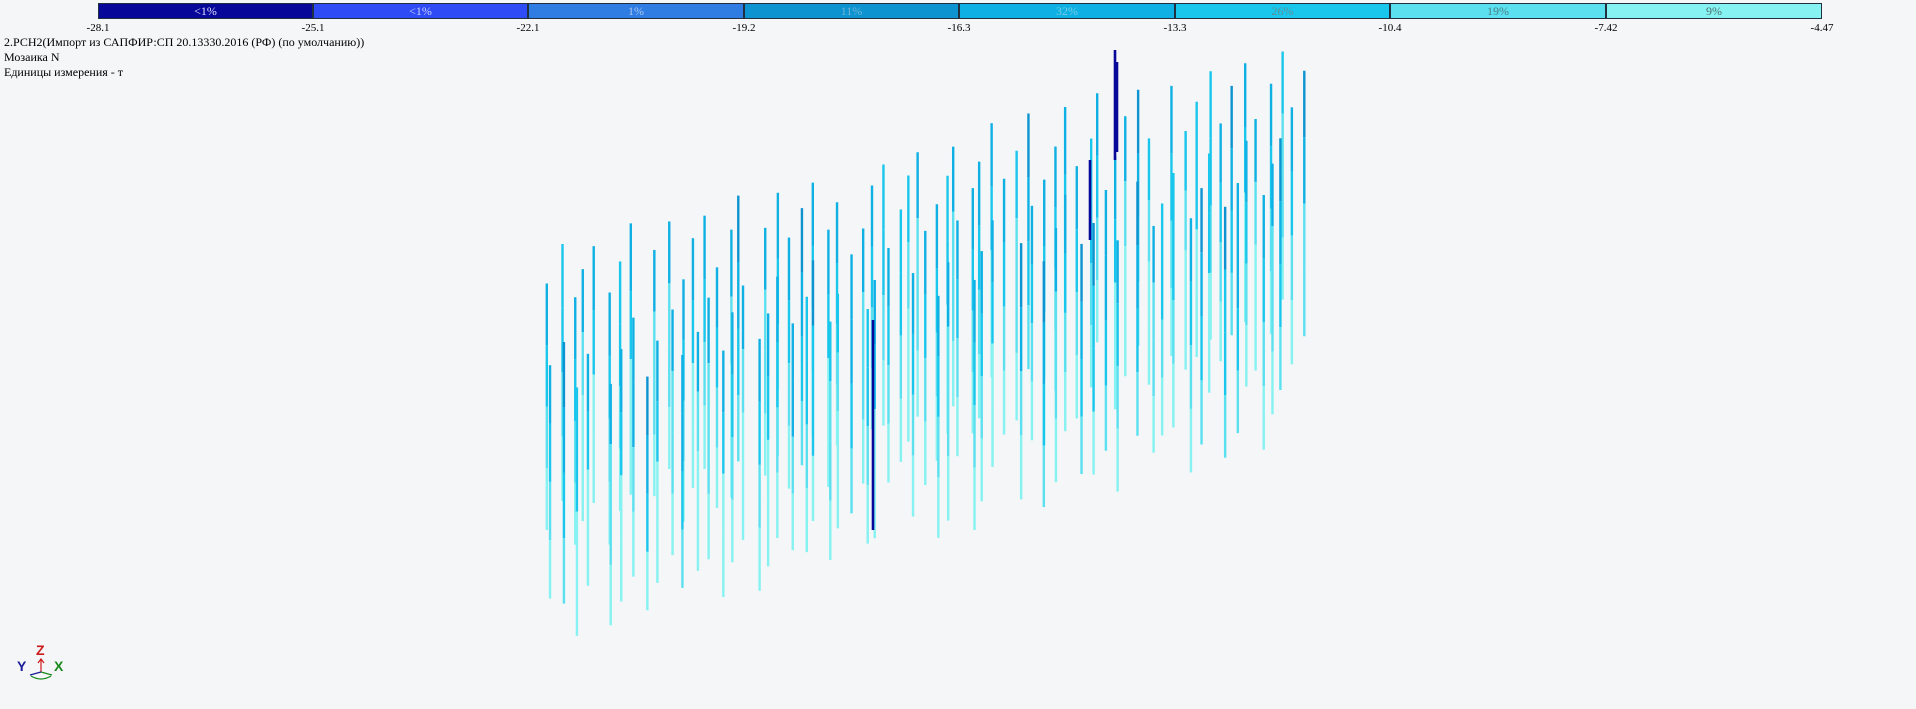 This screenshot has height=709, width=1916. Describe the element at coordinates (46, 673) in the screenshot. I see `x-axis-line` at that location.